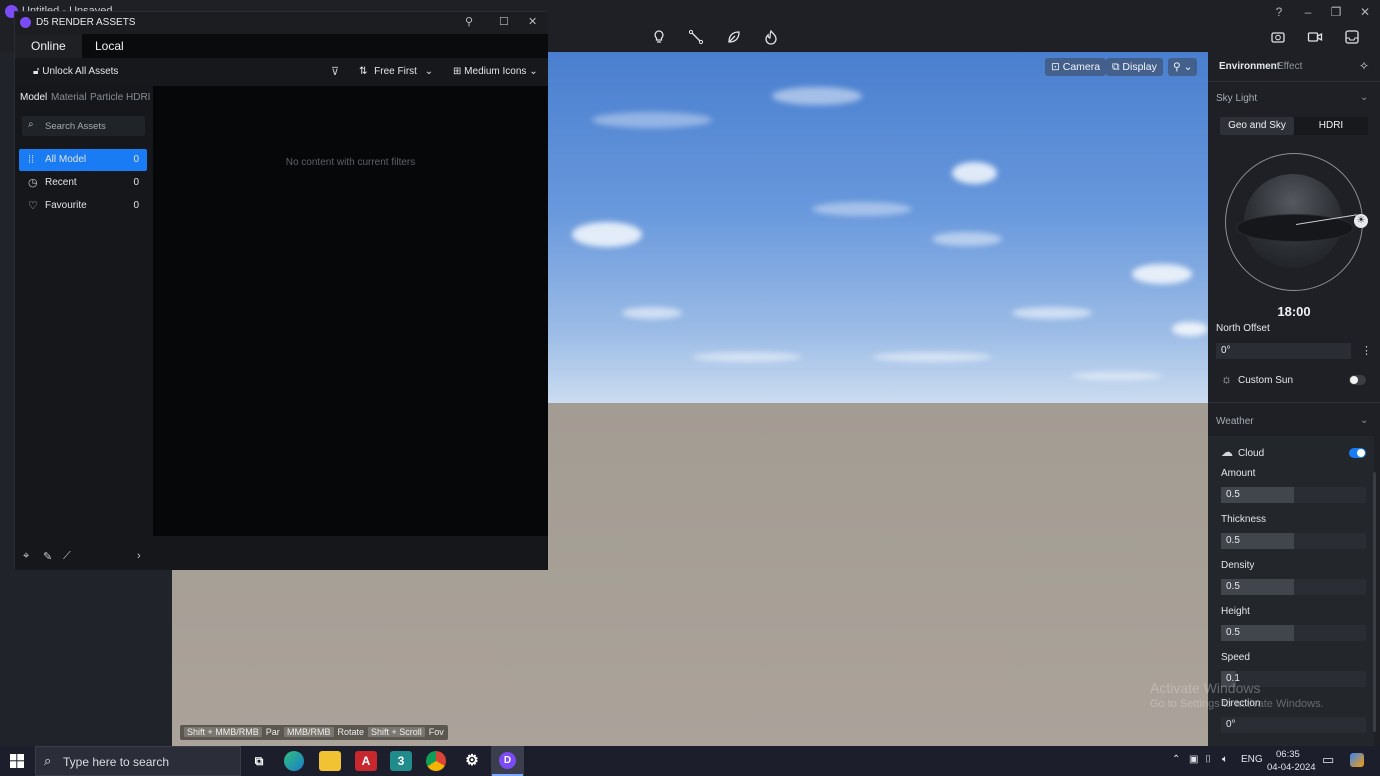 This screenshot has width=1380, height=776. Describe the element at coordinates (1291, 767) in the screenshot. I see `tray-date: 04-04-2024` at that location.